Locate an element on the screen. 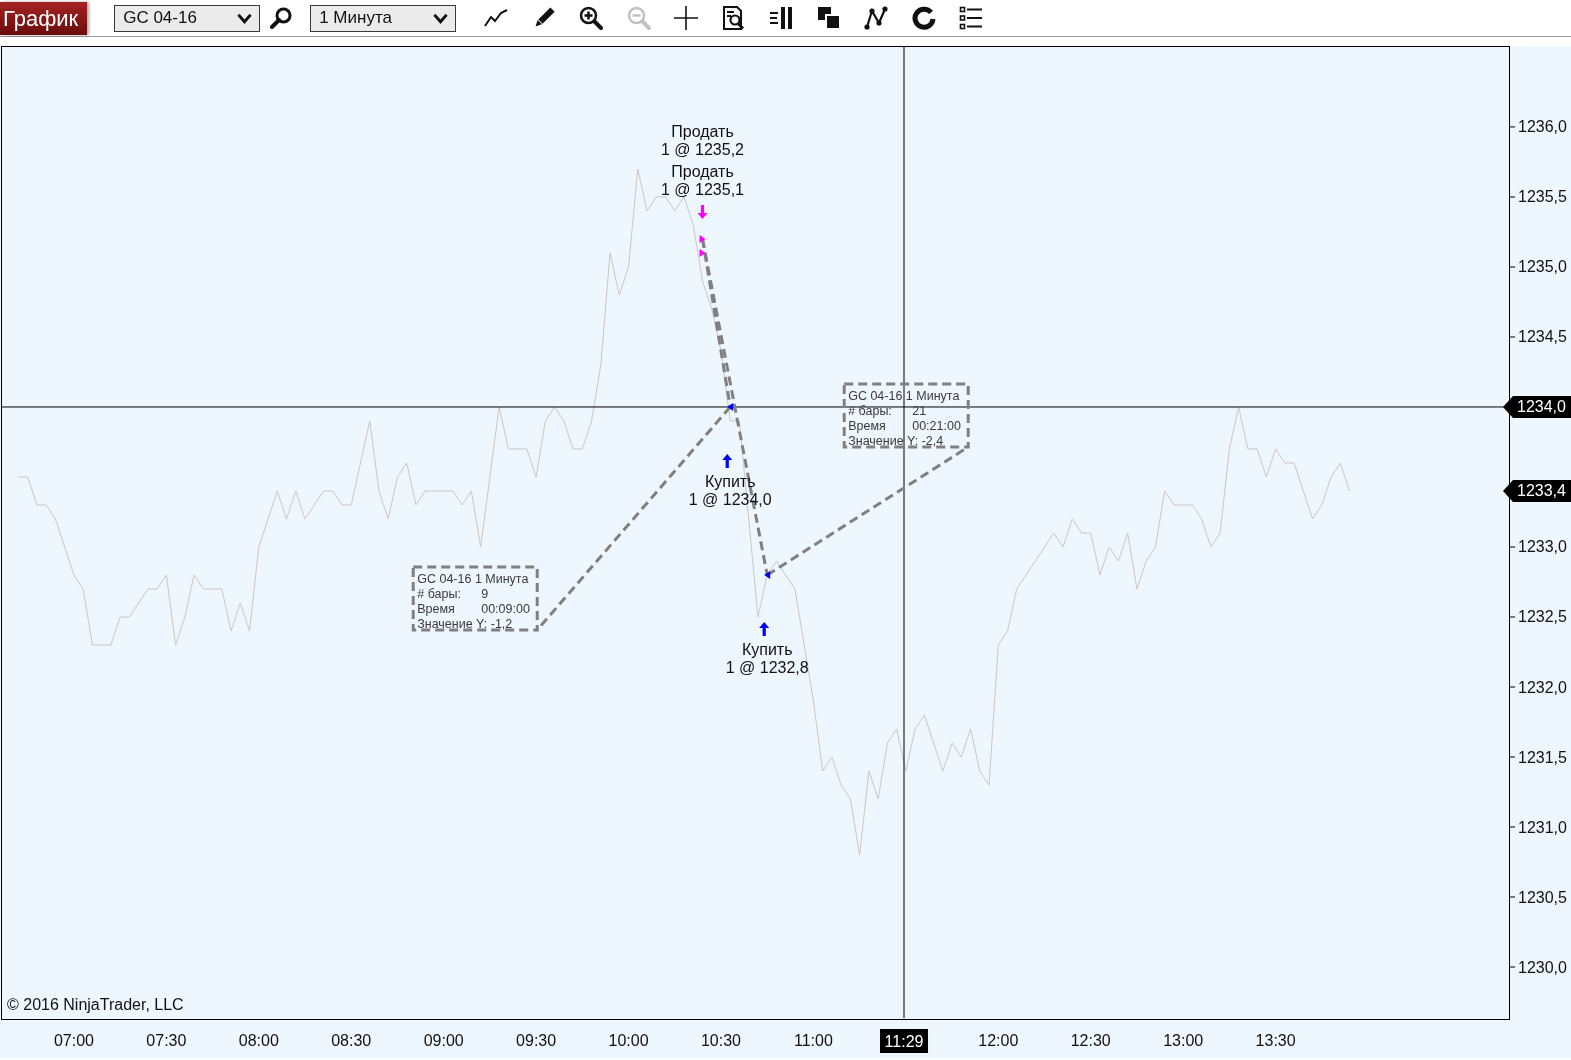  x-axis-label: 08:30 is located at coordinates (351, 1040).